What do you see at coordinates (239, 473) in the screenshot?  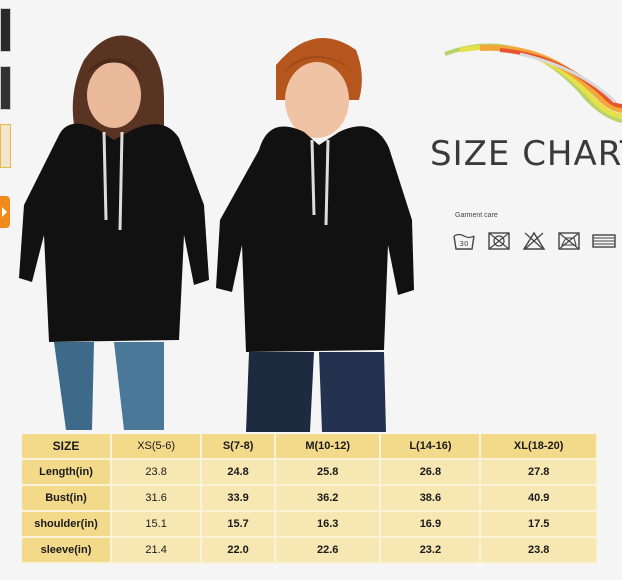 I see `table-cell: 24.8` at bounding box center [239, 473].